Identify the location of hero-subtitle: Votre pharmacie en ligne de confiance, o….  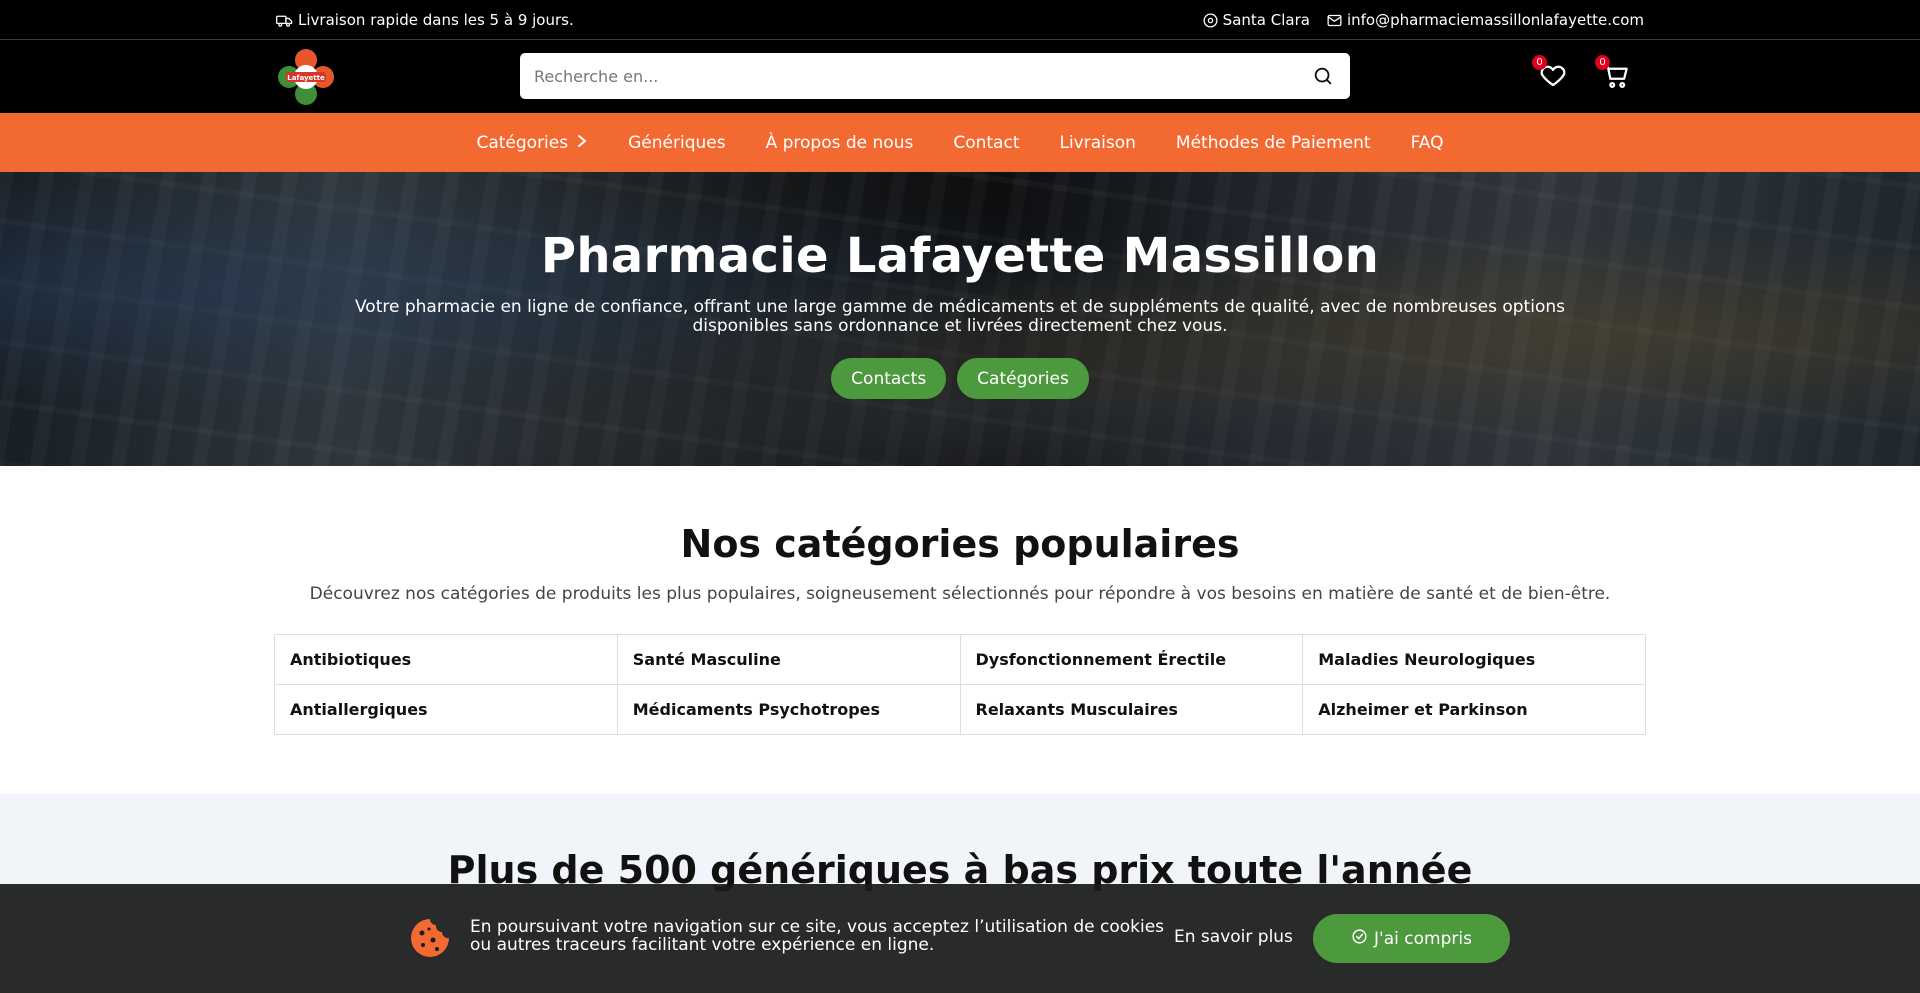
(960, 316).